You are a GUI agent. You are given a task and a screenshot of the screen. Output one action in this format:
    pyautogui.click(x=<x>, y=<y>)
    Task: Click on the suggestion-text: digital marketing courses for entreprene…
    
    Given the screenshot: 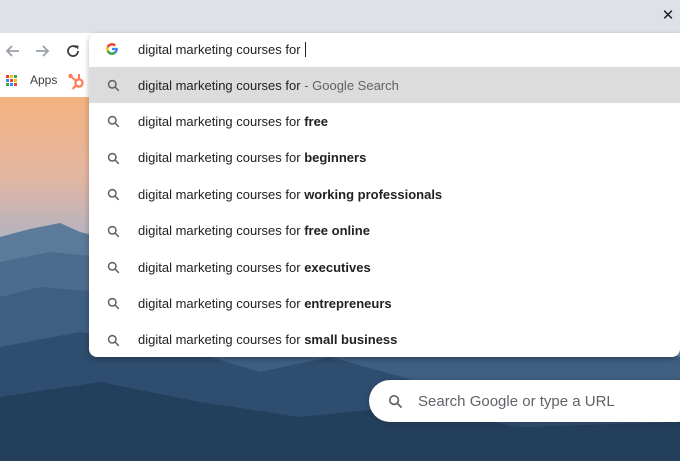 What is the action you would take?
    pyautogui.click(x=265, y=303)
    